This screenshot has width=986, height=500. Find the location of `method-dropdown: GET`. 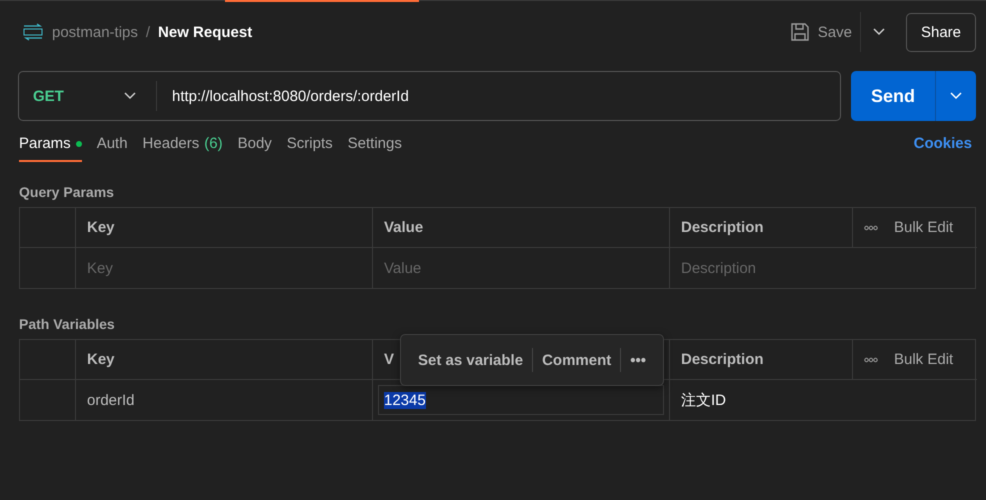

method-dropdown: GET is located at coordinates (88, 96).